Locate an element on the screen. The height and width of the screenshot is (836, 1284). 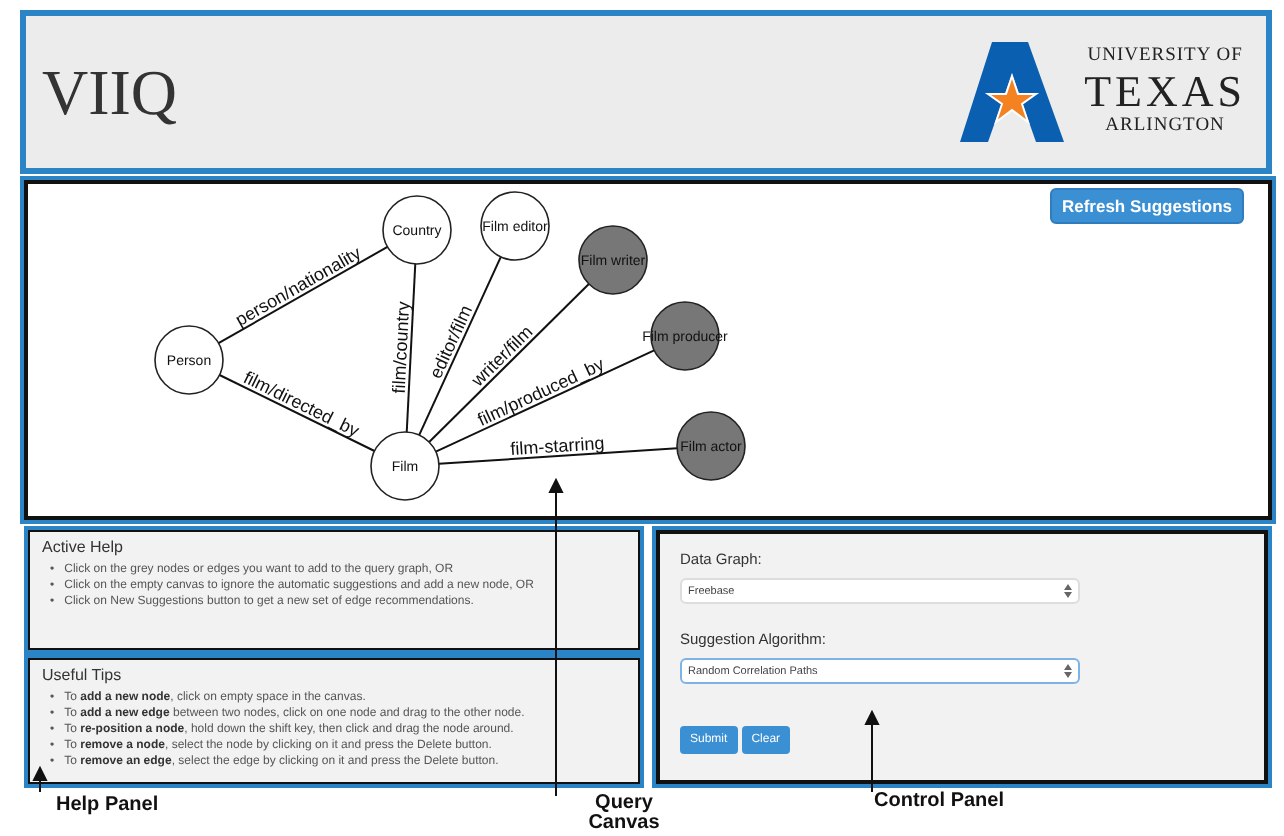
logo-text: TEXAS is located at coordinates (1165, 92).